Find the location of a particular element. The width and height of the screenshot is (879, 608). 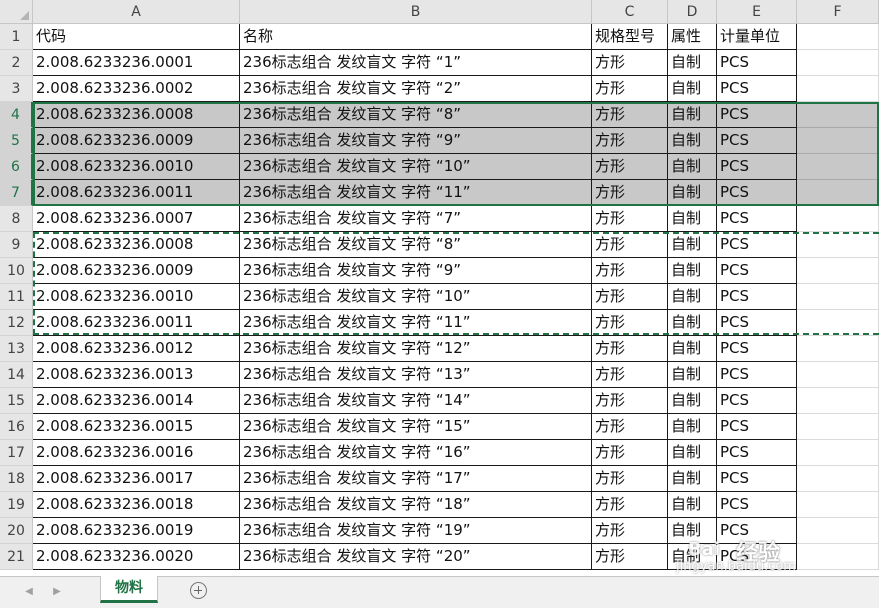

row-header-8: 8 is located at coordinates (16, 219).